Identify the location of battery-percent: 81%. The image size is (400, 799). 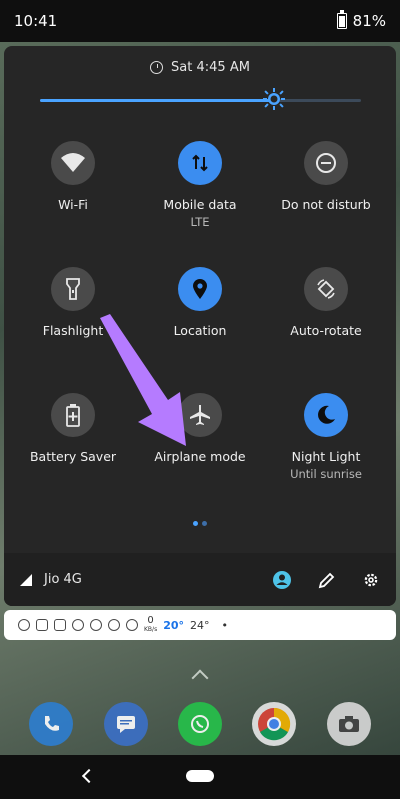
(369, 21).